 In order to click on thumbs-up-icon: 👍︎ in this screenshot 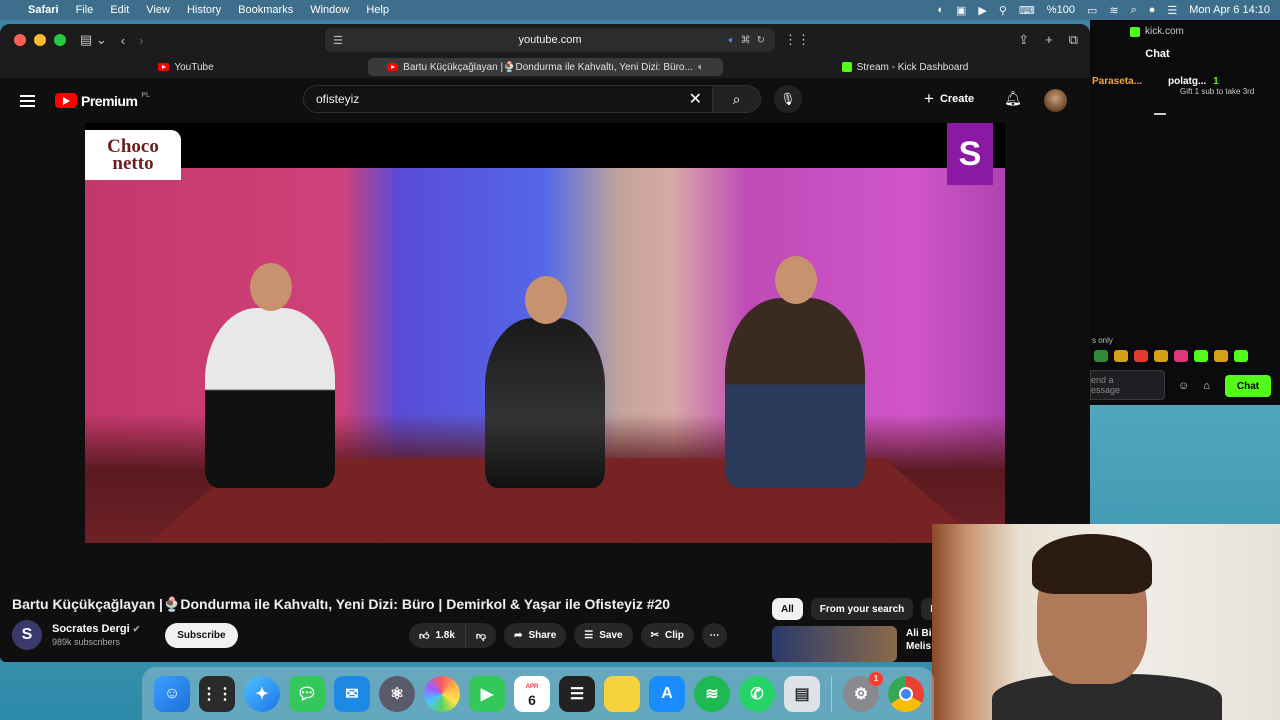, I will do `click(424, 636)`.